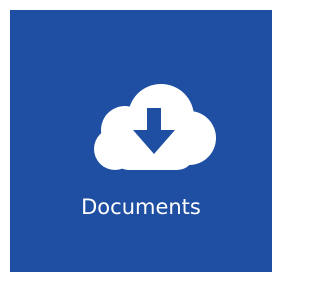  I want to click on tile-label: Documents, so click(141, 207).